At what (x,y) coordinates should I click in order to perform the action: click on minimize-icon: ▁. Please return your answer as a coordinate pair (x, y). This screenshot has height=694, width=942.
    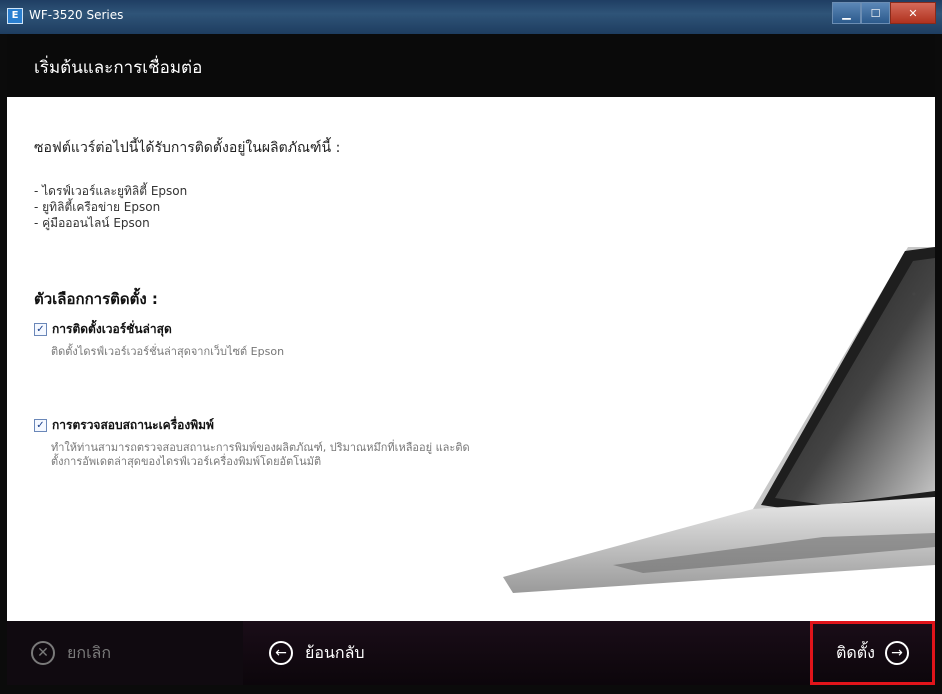
    Looking at the image, I should click on (846, 13).